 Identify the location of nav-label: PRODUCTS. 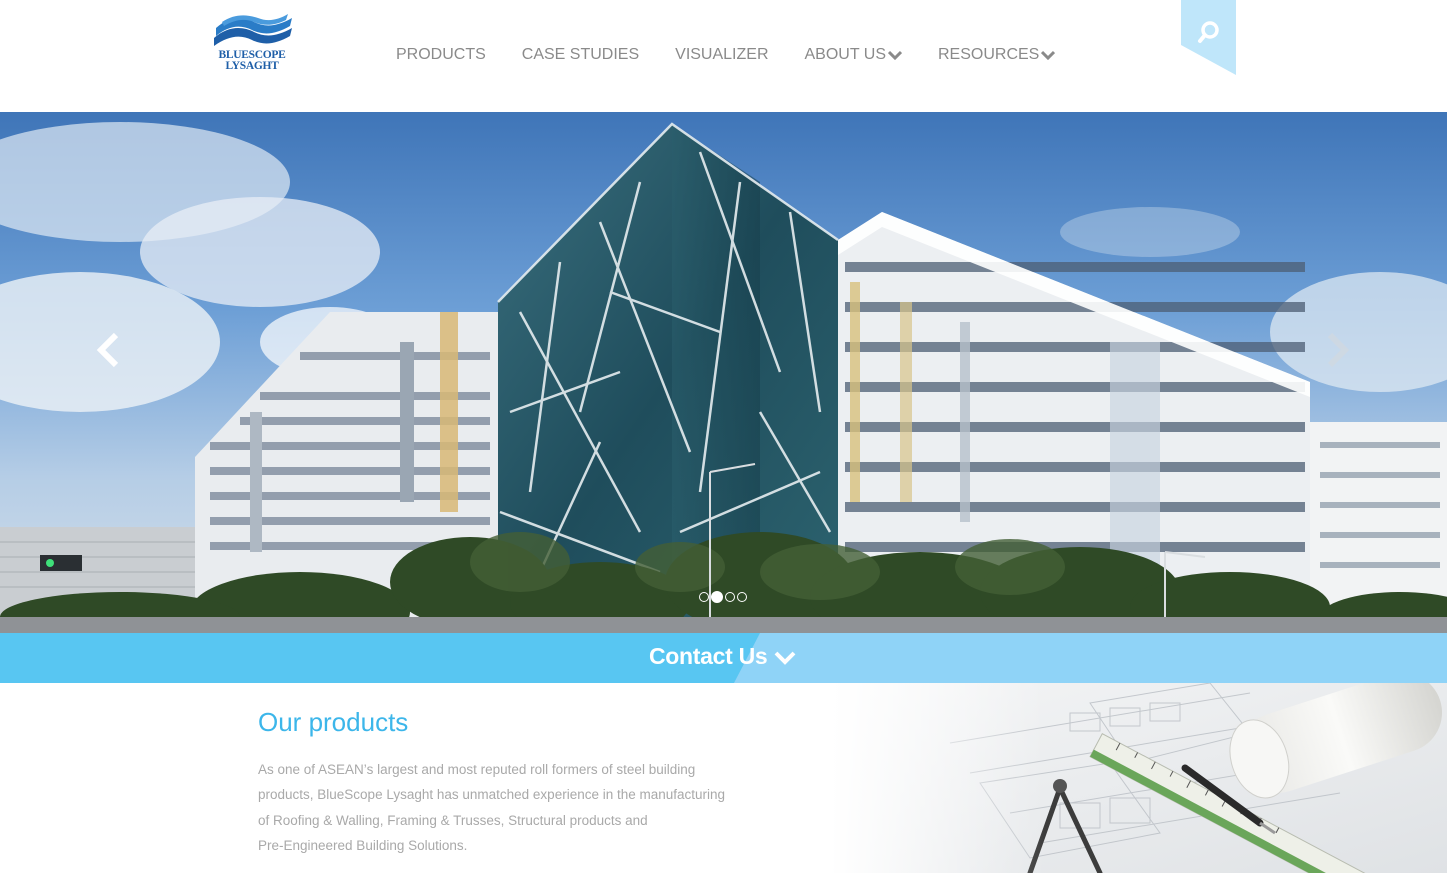
(441, 54).